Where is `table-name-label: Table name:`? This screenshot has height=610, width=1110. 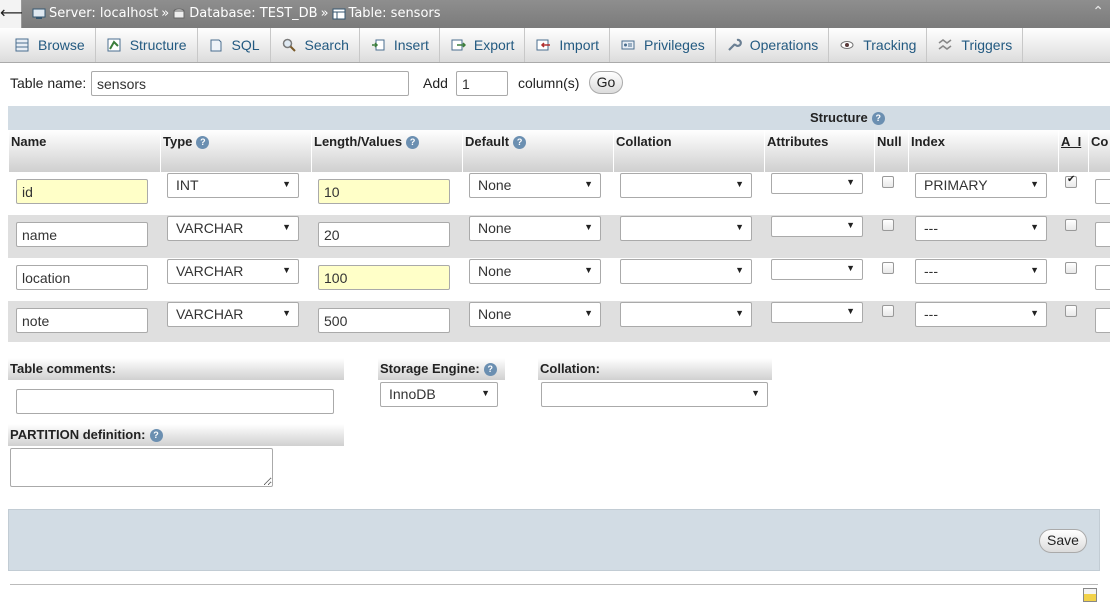
table-name-label: Table name: is located at coordinates (48, 83).